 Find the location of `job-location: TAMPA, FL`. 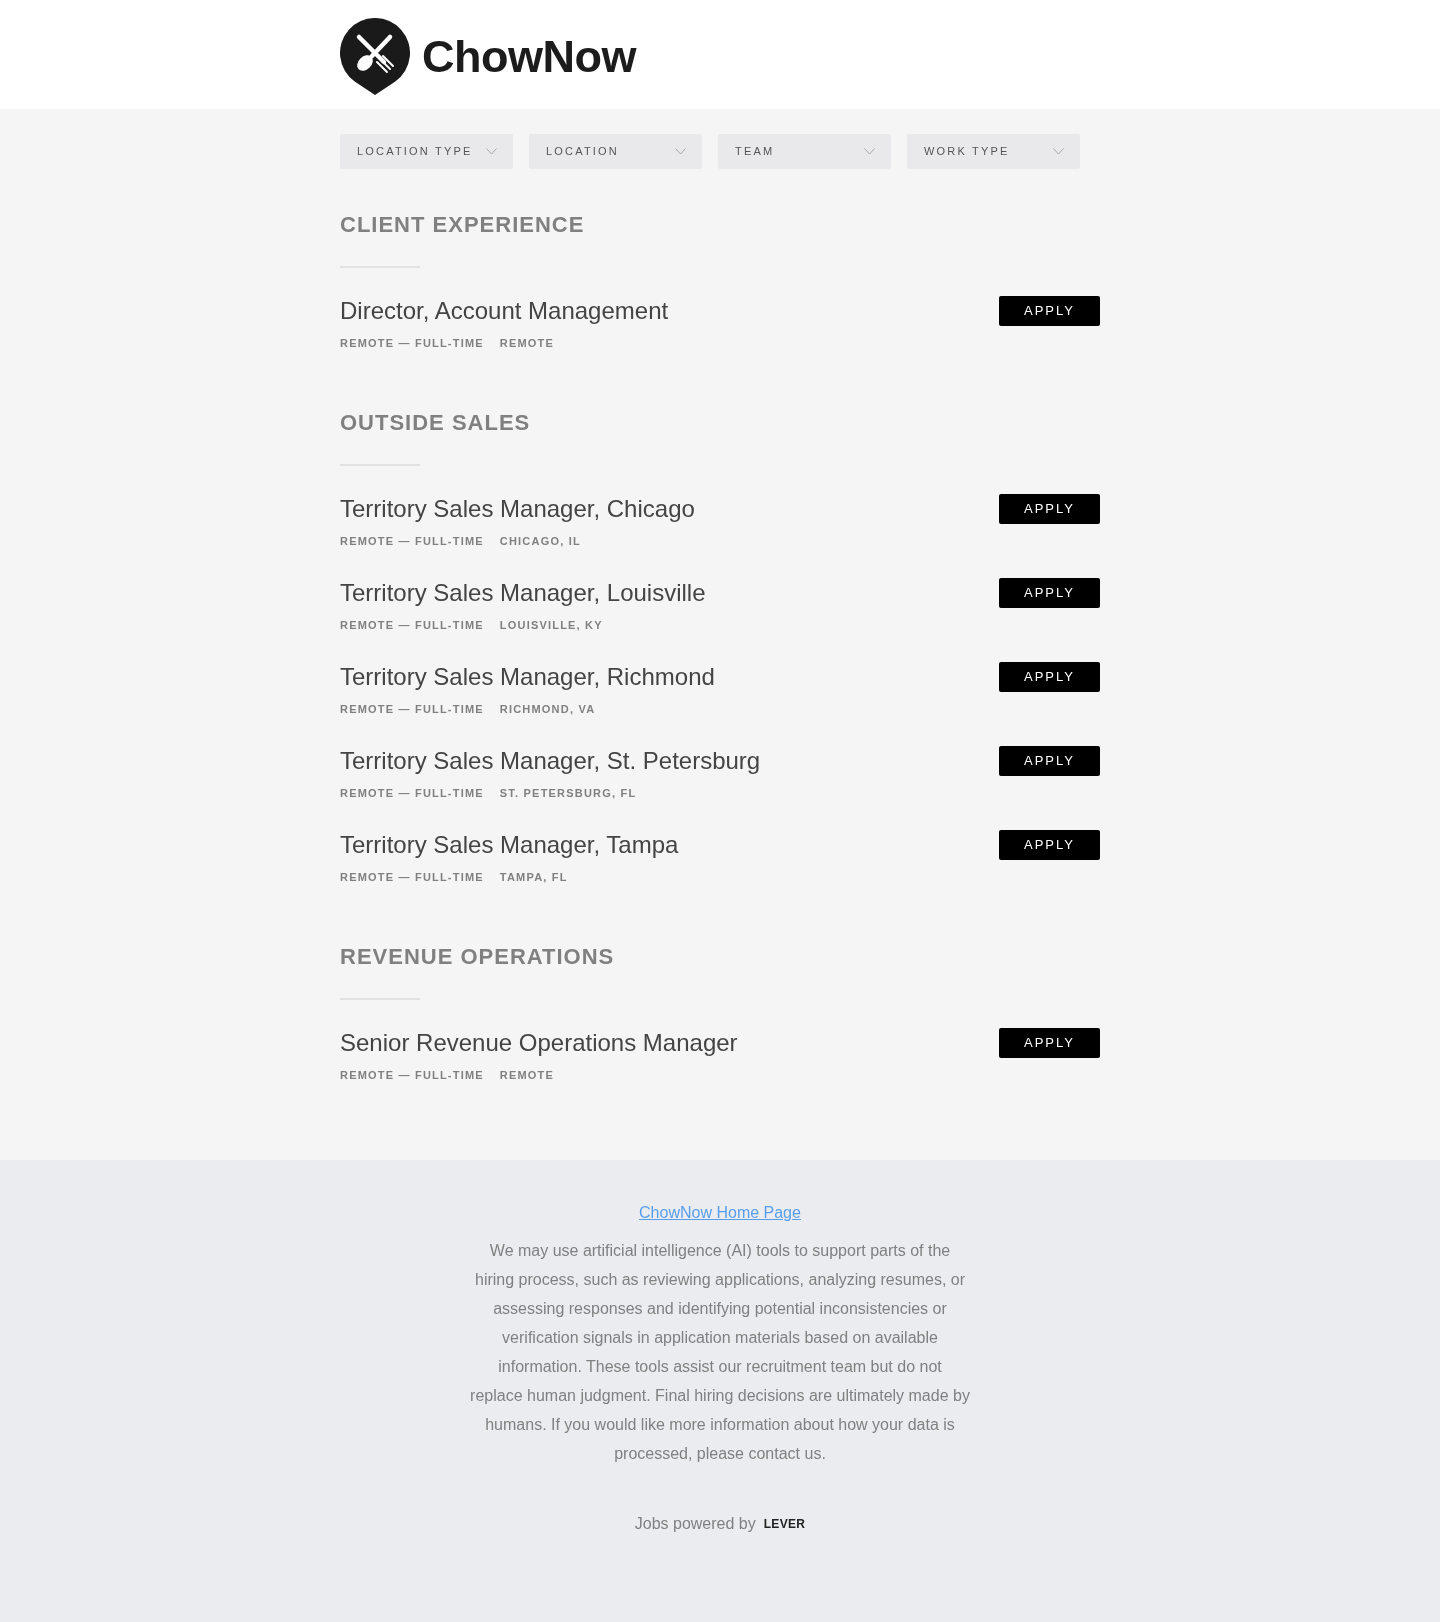

job-location: TAMPA, FL is located at coordinates (533, 877).